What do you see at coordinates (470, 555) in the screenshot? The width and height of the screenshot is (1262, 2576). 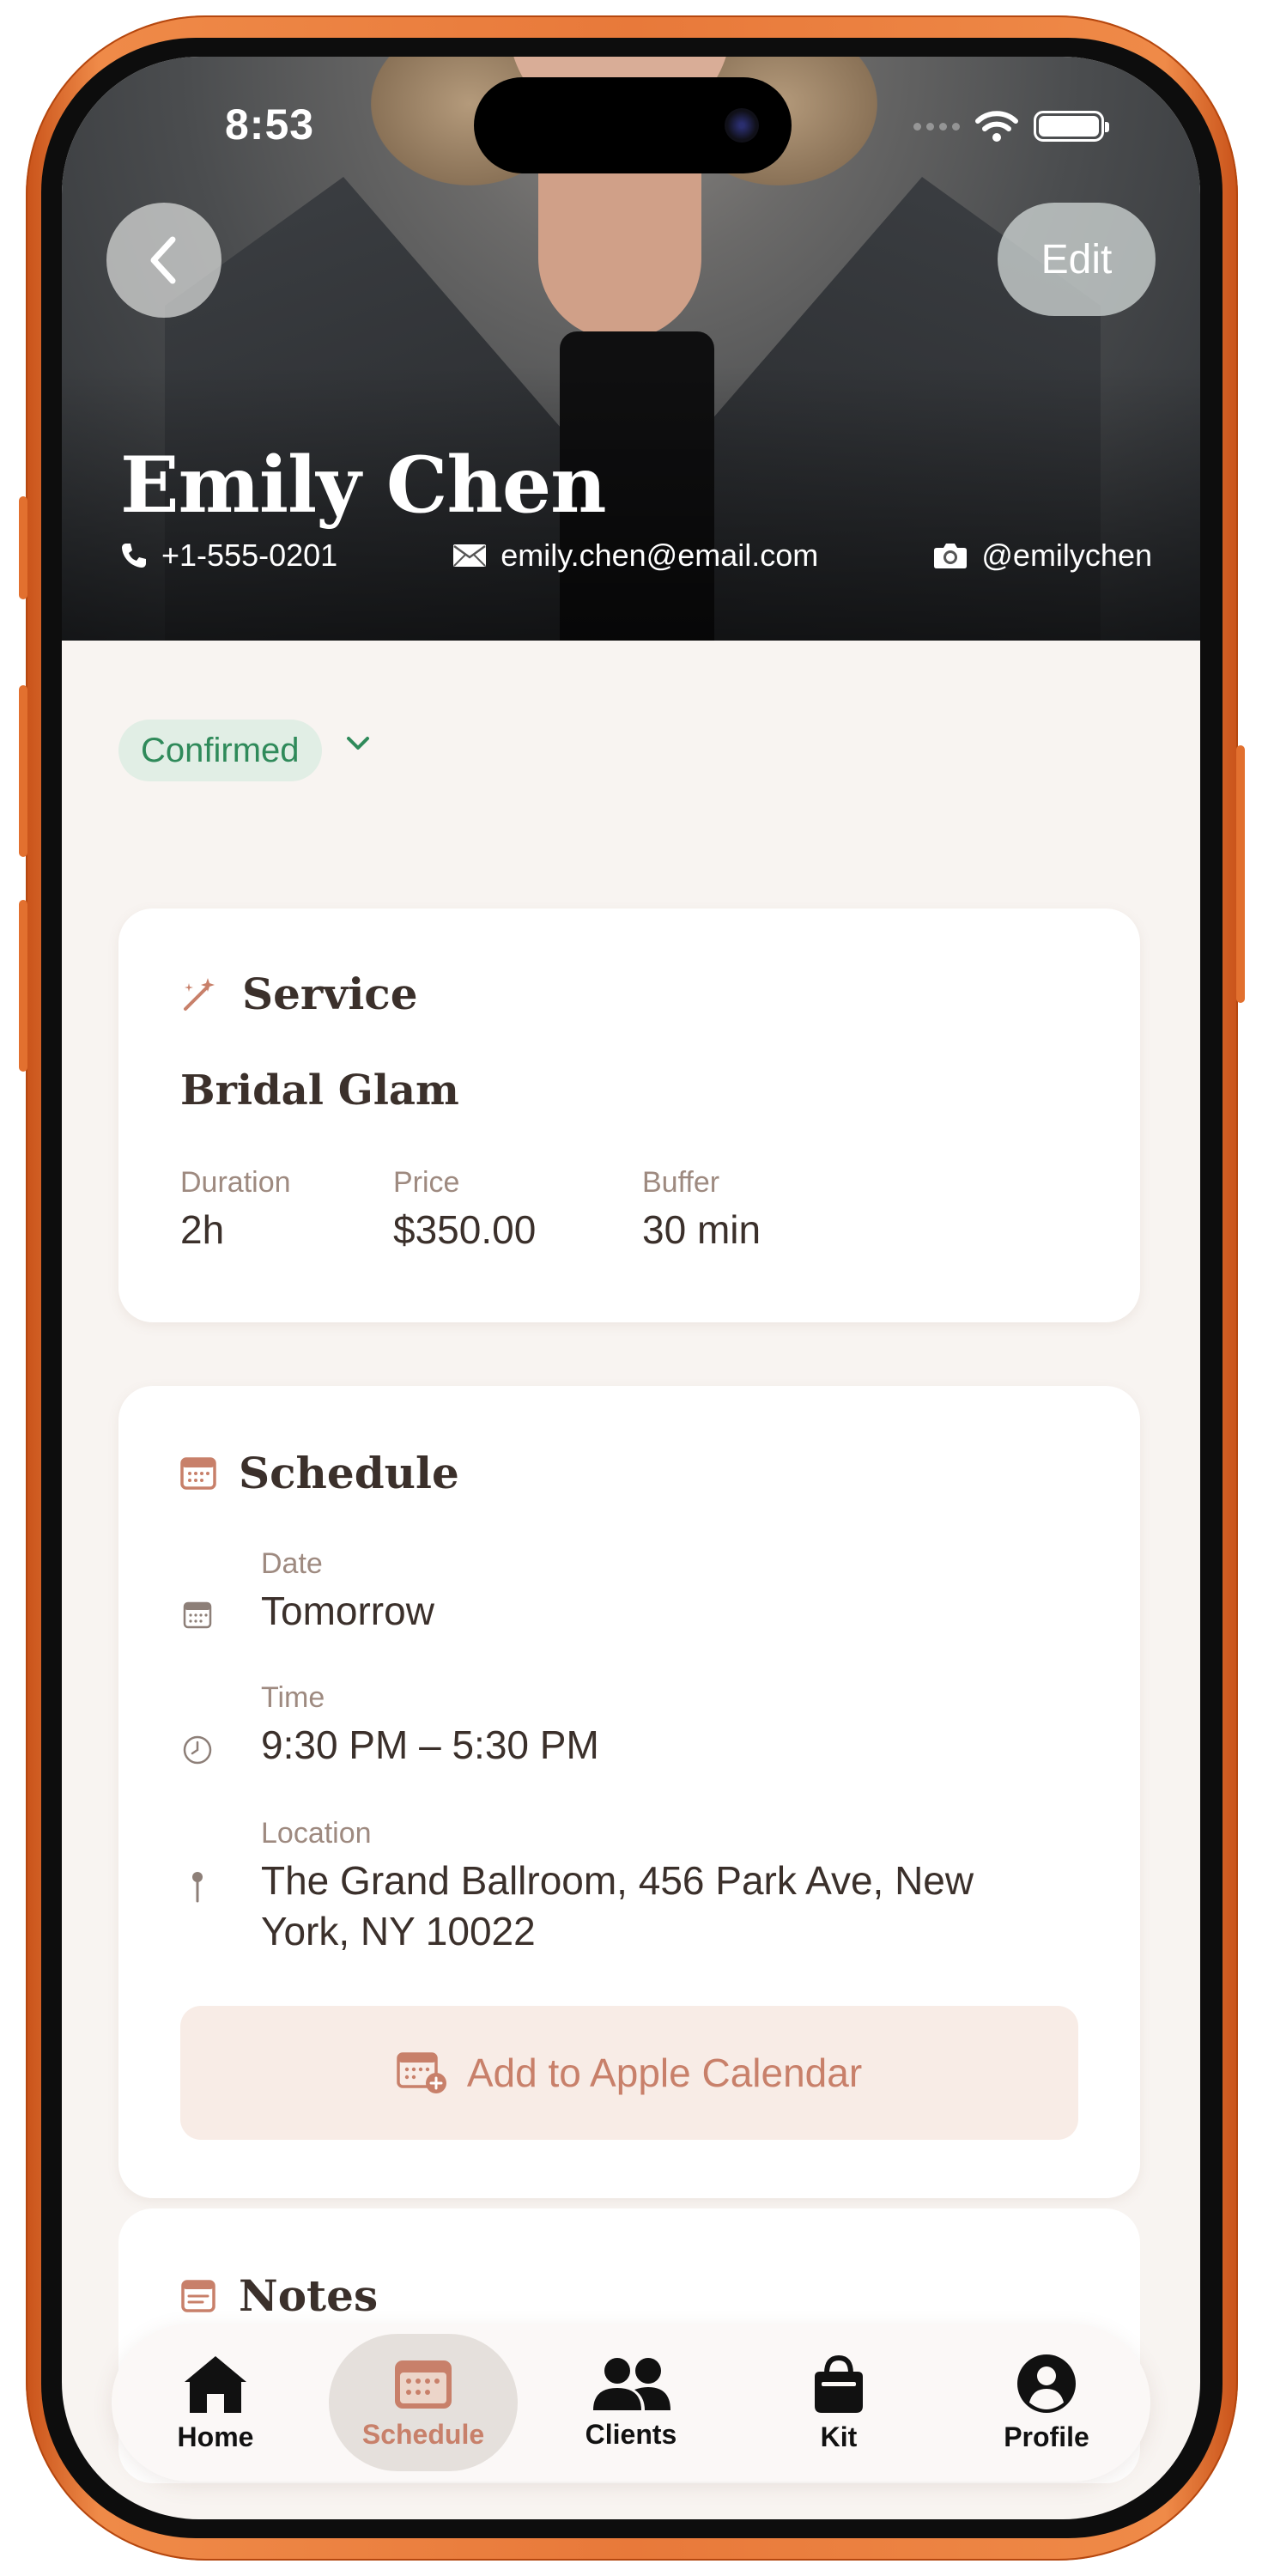 I see `mail-icon` at bounding box center [470, 555].